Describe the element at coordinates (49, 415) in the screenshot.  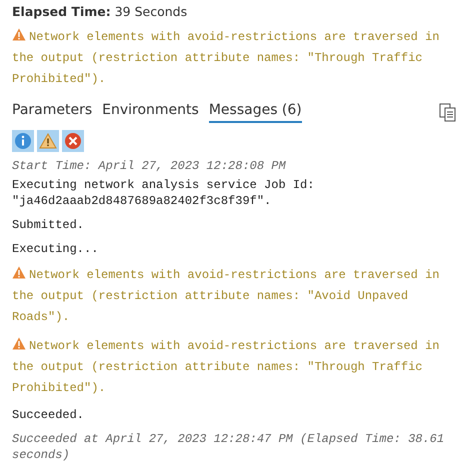
I see `info-message: Succeeded.` at that location.